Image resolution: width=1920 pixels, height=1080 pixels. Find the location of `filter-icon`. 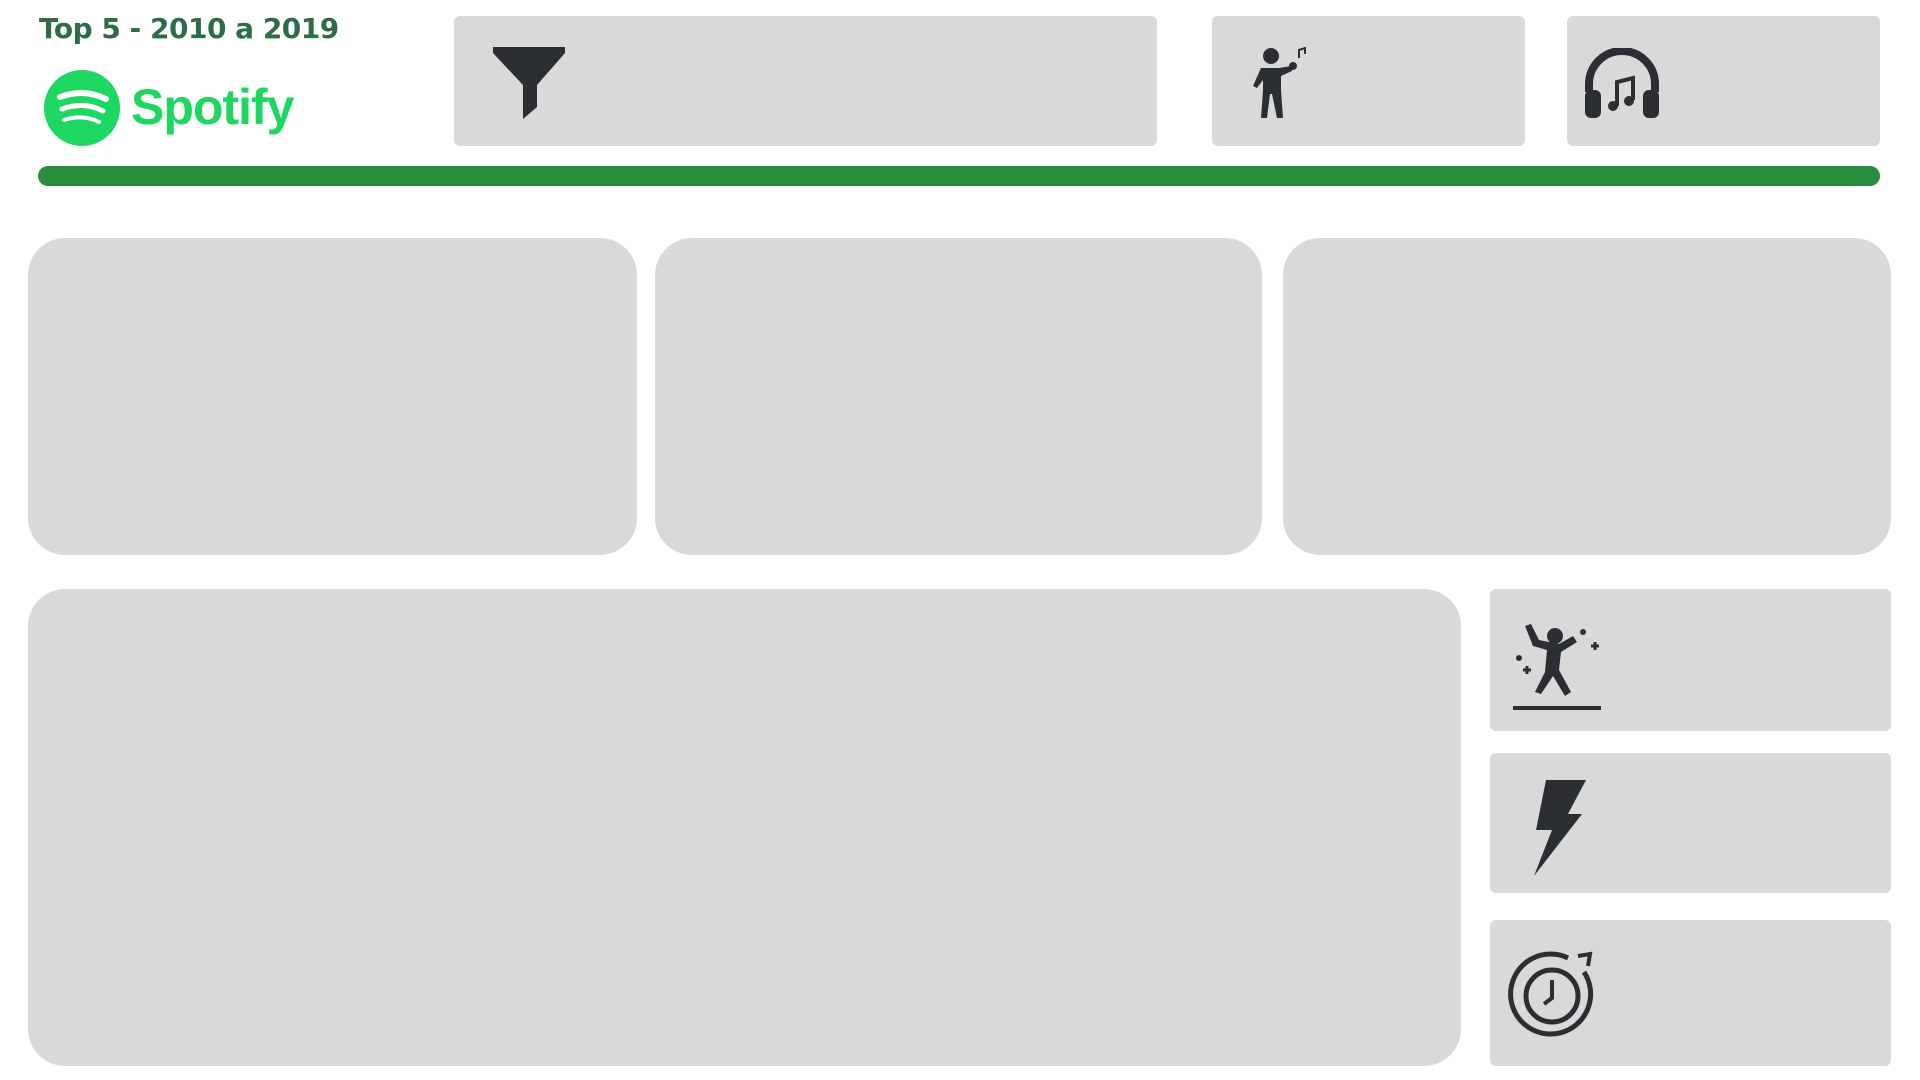

filter-icon is located at coordinates (529, 83).